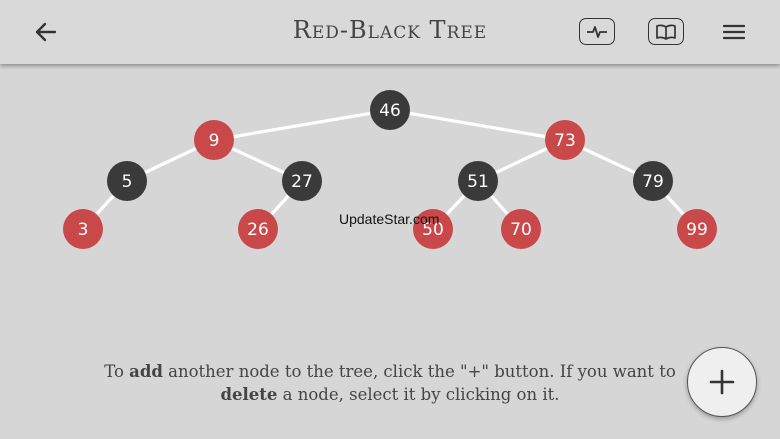  I want to click on node-label: 99, so click(697, 230).